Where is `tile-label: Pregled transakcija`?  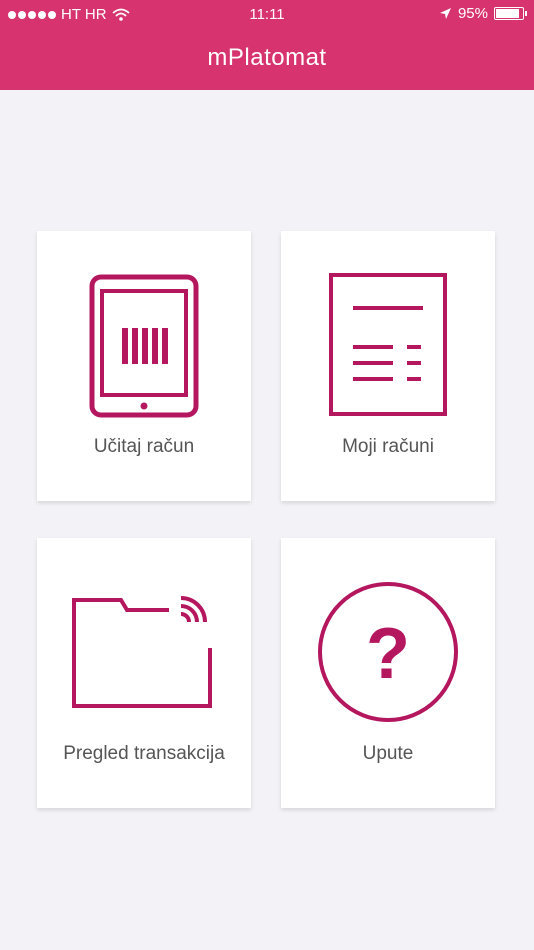 tile-label: Pregled transakcija is located at coordinates (144, 753).